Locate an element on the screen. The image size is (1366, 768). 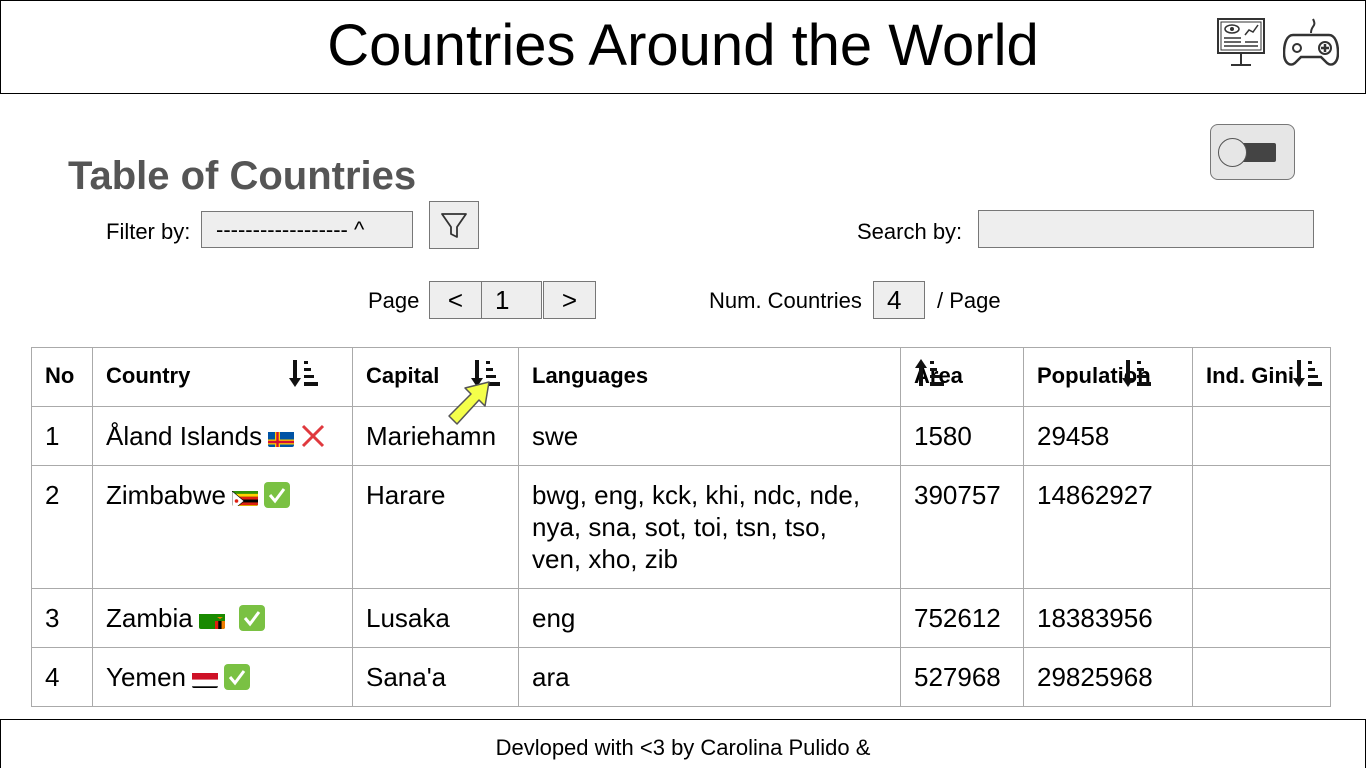
cell-capital: Mariehamn is located at coordinates (435, 436).